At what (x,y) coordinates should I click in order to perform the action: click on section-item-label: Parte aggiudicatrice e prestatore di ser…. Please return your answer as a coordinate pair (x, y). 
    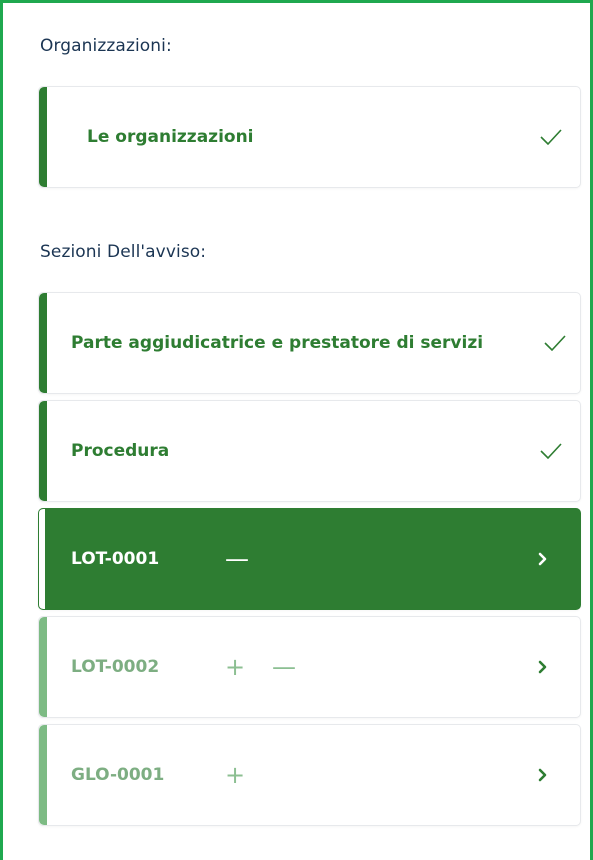
    Looking at the image, I should click on (277, 343).